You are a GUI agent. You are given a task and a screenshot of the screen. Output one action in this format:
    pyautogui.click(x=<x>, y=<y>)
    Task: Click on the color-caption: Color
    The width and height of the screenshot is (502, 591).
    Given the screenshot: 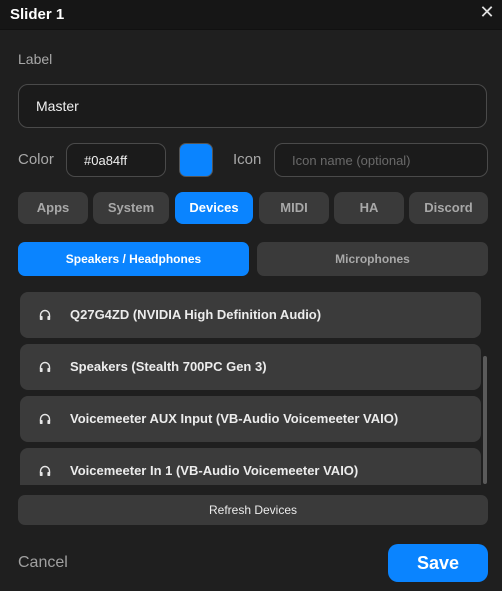 What is the action you would take?
    pyautogui.click(x=36, y=159)
    